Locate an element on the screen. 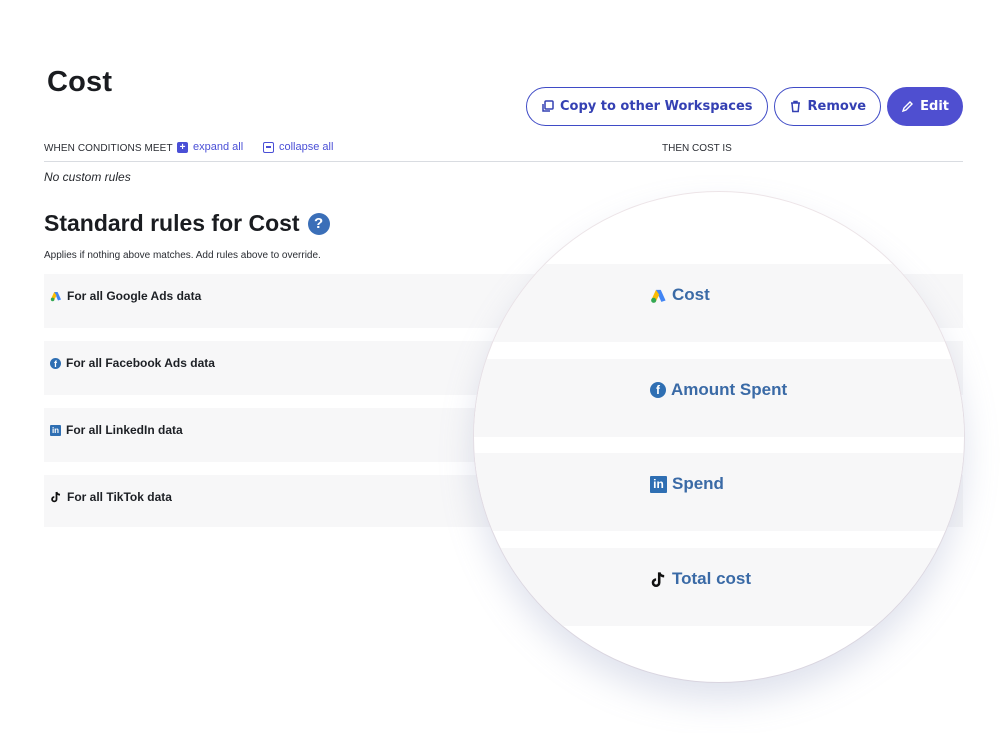  value-tiktok: Total cost is located at coordinates (700, 579).